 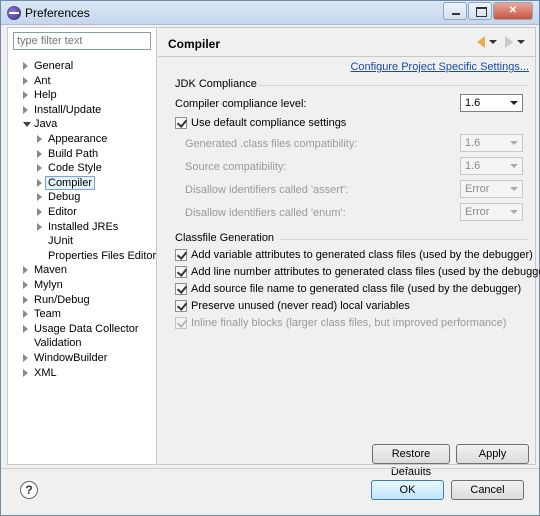 What do you see at coordinates (40, 95) in the screenshot?
I see `tree-item: Help` at bounding box center [40, 95].